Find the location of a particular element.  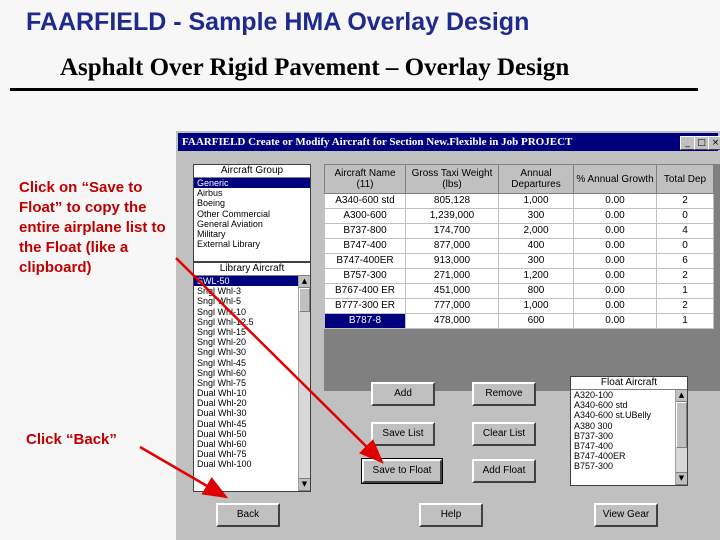

arrow-to-back is located at coordinates (184, 472).